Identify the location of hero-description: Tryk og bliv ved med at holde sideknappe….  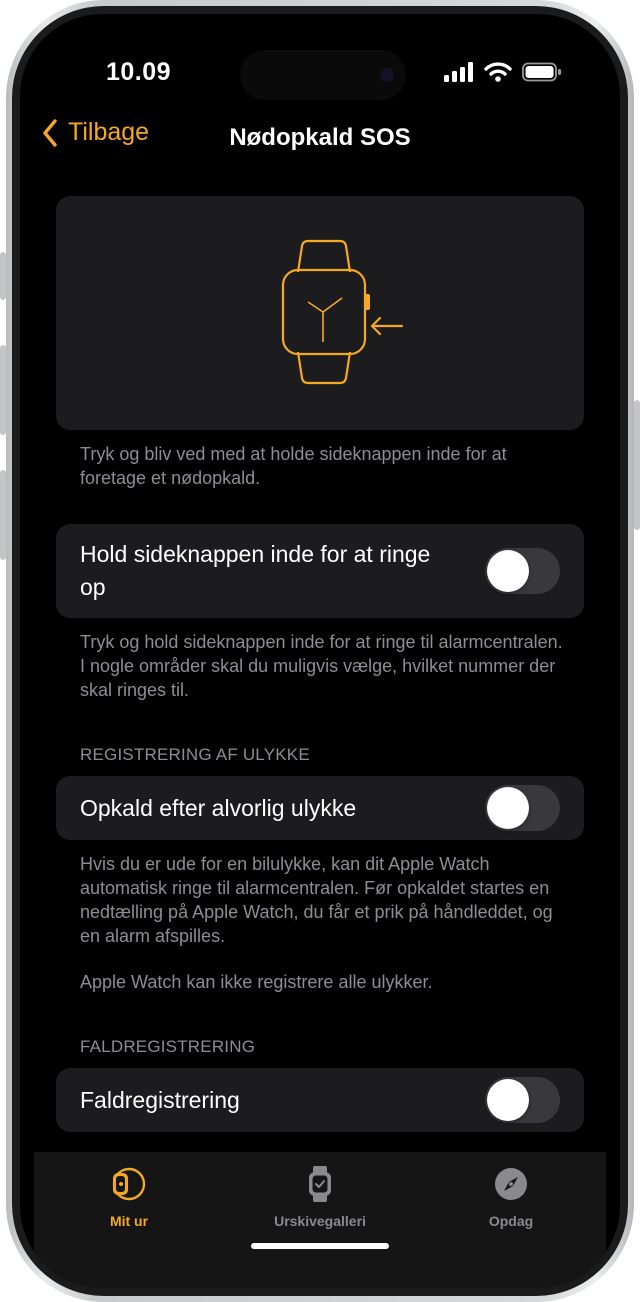
(293, 466).